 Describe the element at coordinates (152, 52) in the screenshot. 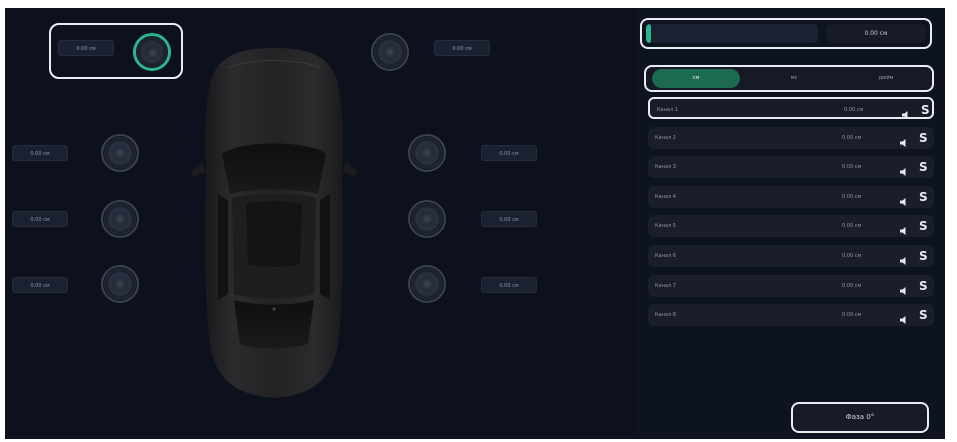

I see `speaker-front-left` at that location.